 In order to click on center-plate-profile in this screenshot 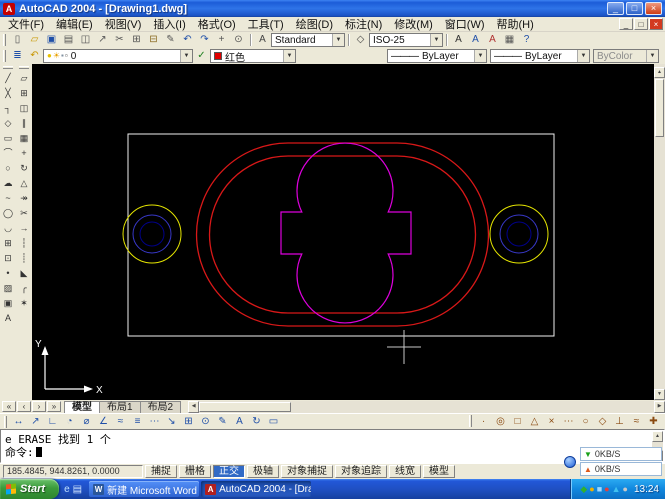, I will do `click(346, 233)`.